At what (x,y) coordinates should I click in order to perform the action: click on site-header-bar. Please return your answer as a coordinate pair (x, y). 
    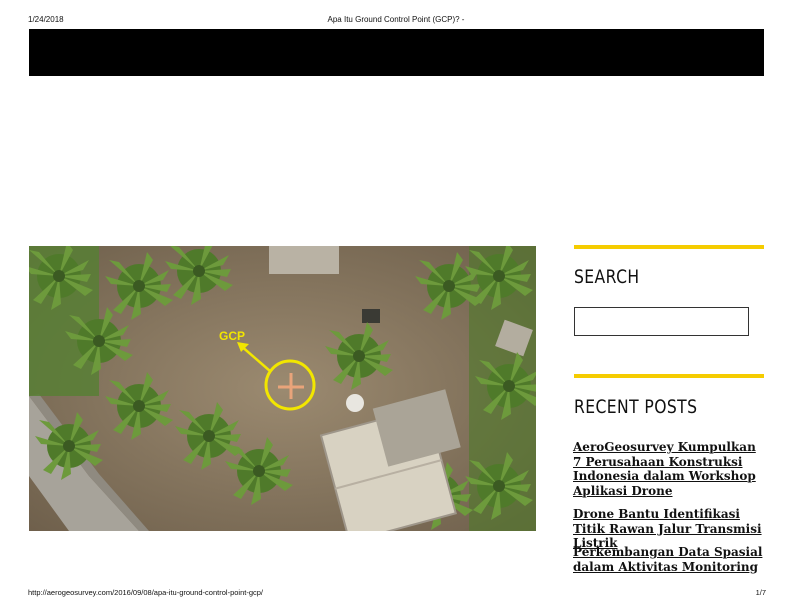
    Looking at the image, I should click on (396, 52).